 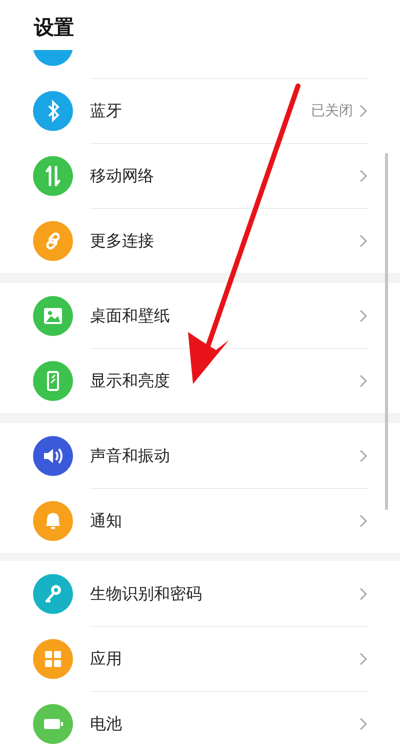 I want to click on item-label: 显示和亮度, so click(x=130, y=381).